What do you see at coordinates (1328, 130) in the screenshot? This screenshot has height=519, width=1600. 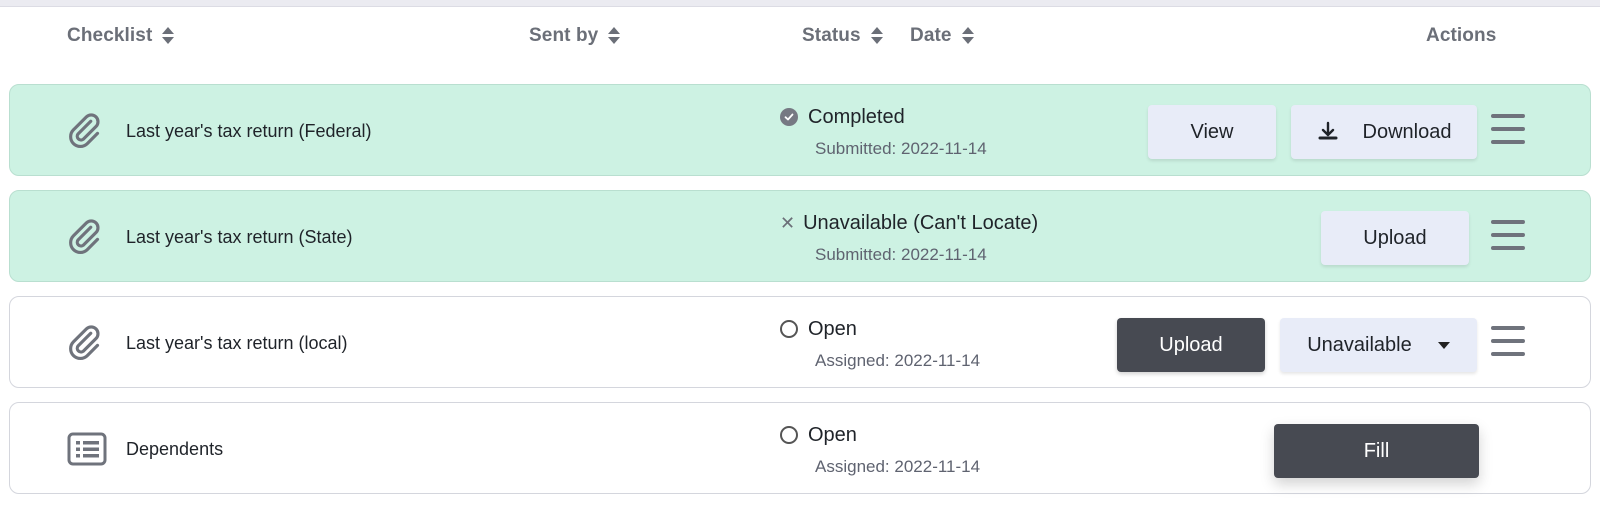 I see `download-icon` at bounding box center [1328, 130].